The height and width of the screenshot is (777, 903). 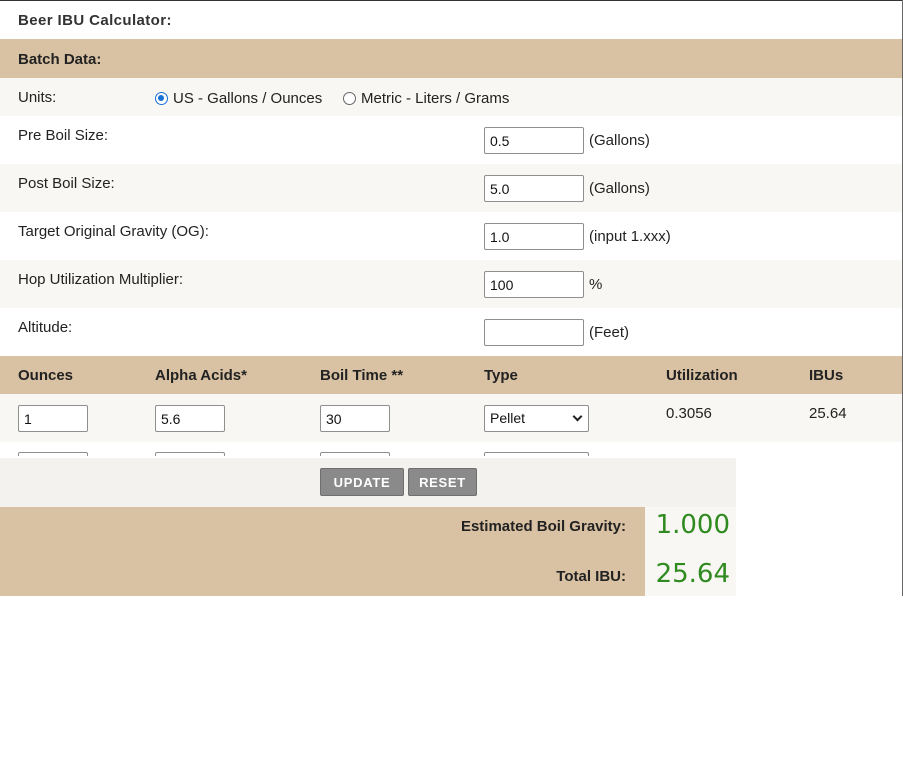 I want to click on boil-gravity-value: 1.000, so click(x=692, y=525).